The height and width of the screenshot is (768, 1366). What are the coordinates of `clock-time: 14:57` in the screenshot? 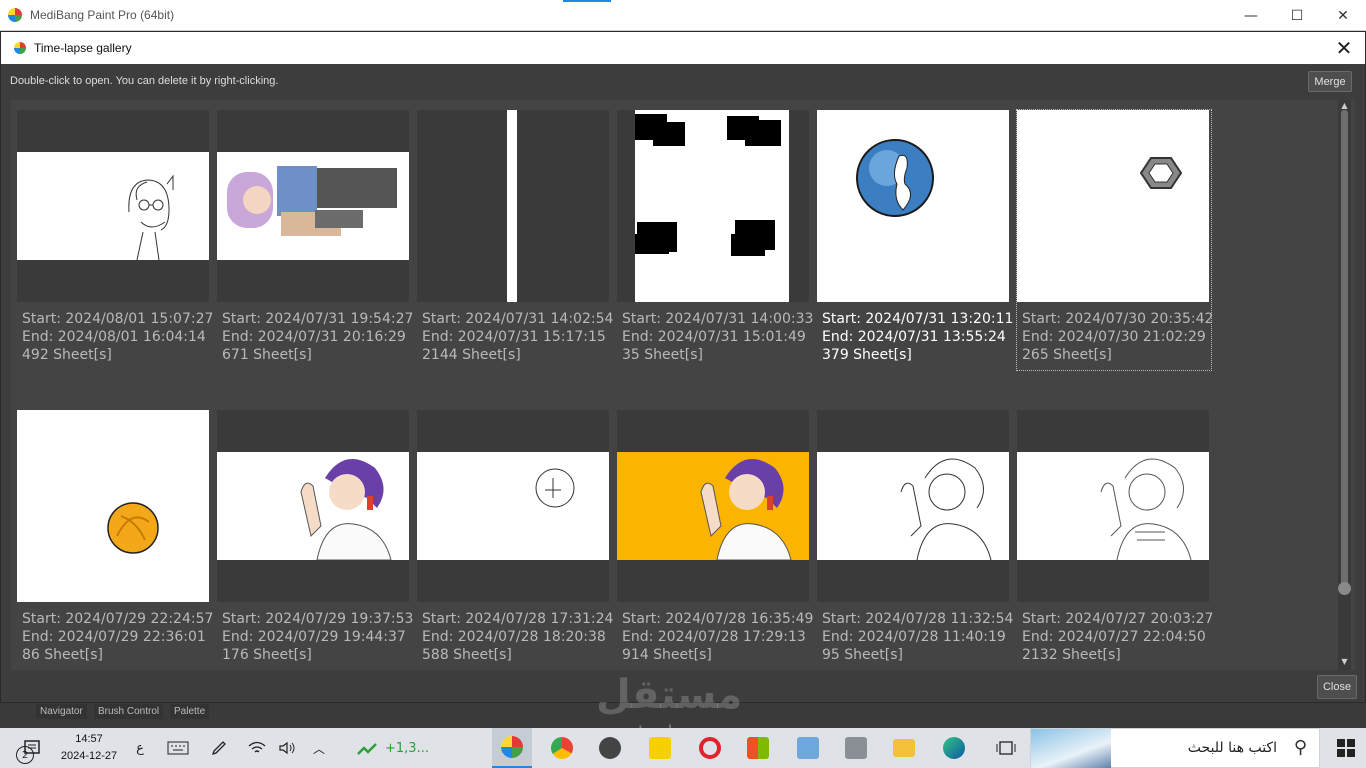 It's located at (89, 739).